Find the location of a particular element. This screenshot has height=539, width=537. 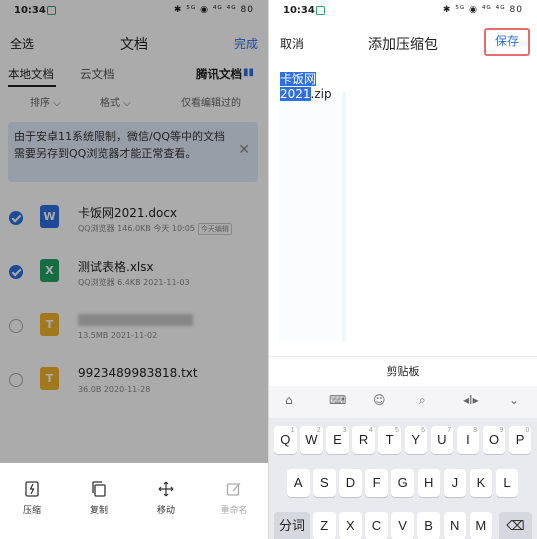

key-x: X is located at coordinates (350, 525).